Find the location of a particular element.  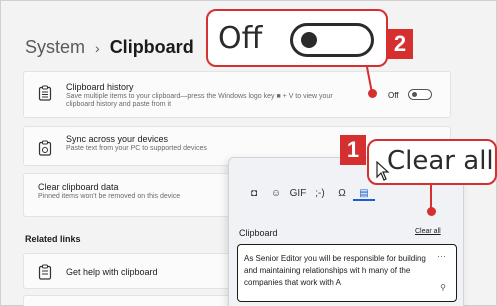

clipboard-tab-icon: ▤ is located at coordinates (364, 194).